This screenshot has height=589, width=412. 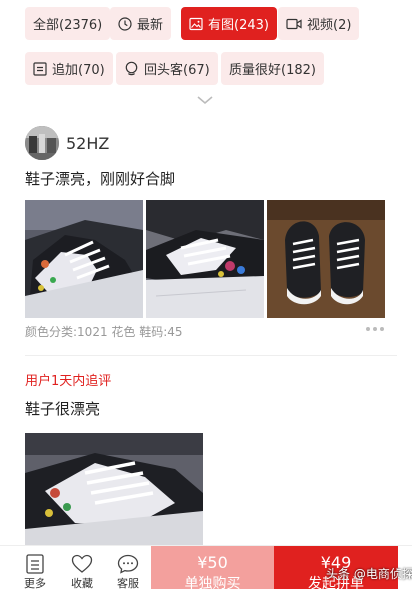 What do you see at coordinates (82, 583) in the screenshot?
I see `favorite-label: 收藏` at bounding box center [82, 583].